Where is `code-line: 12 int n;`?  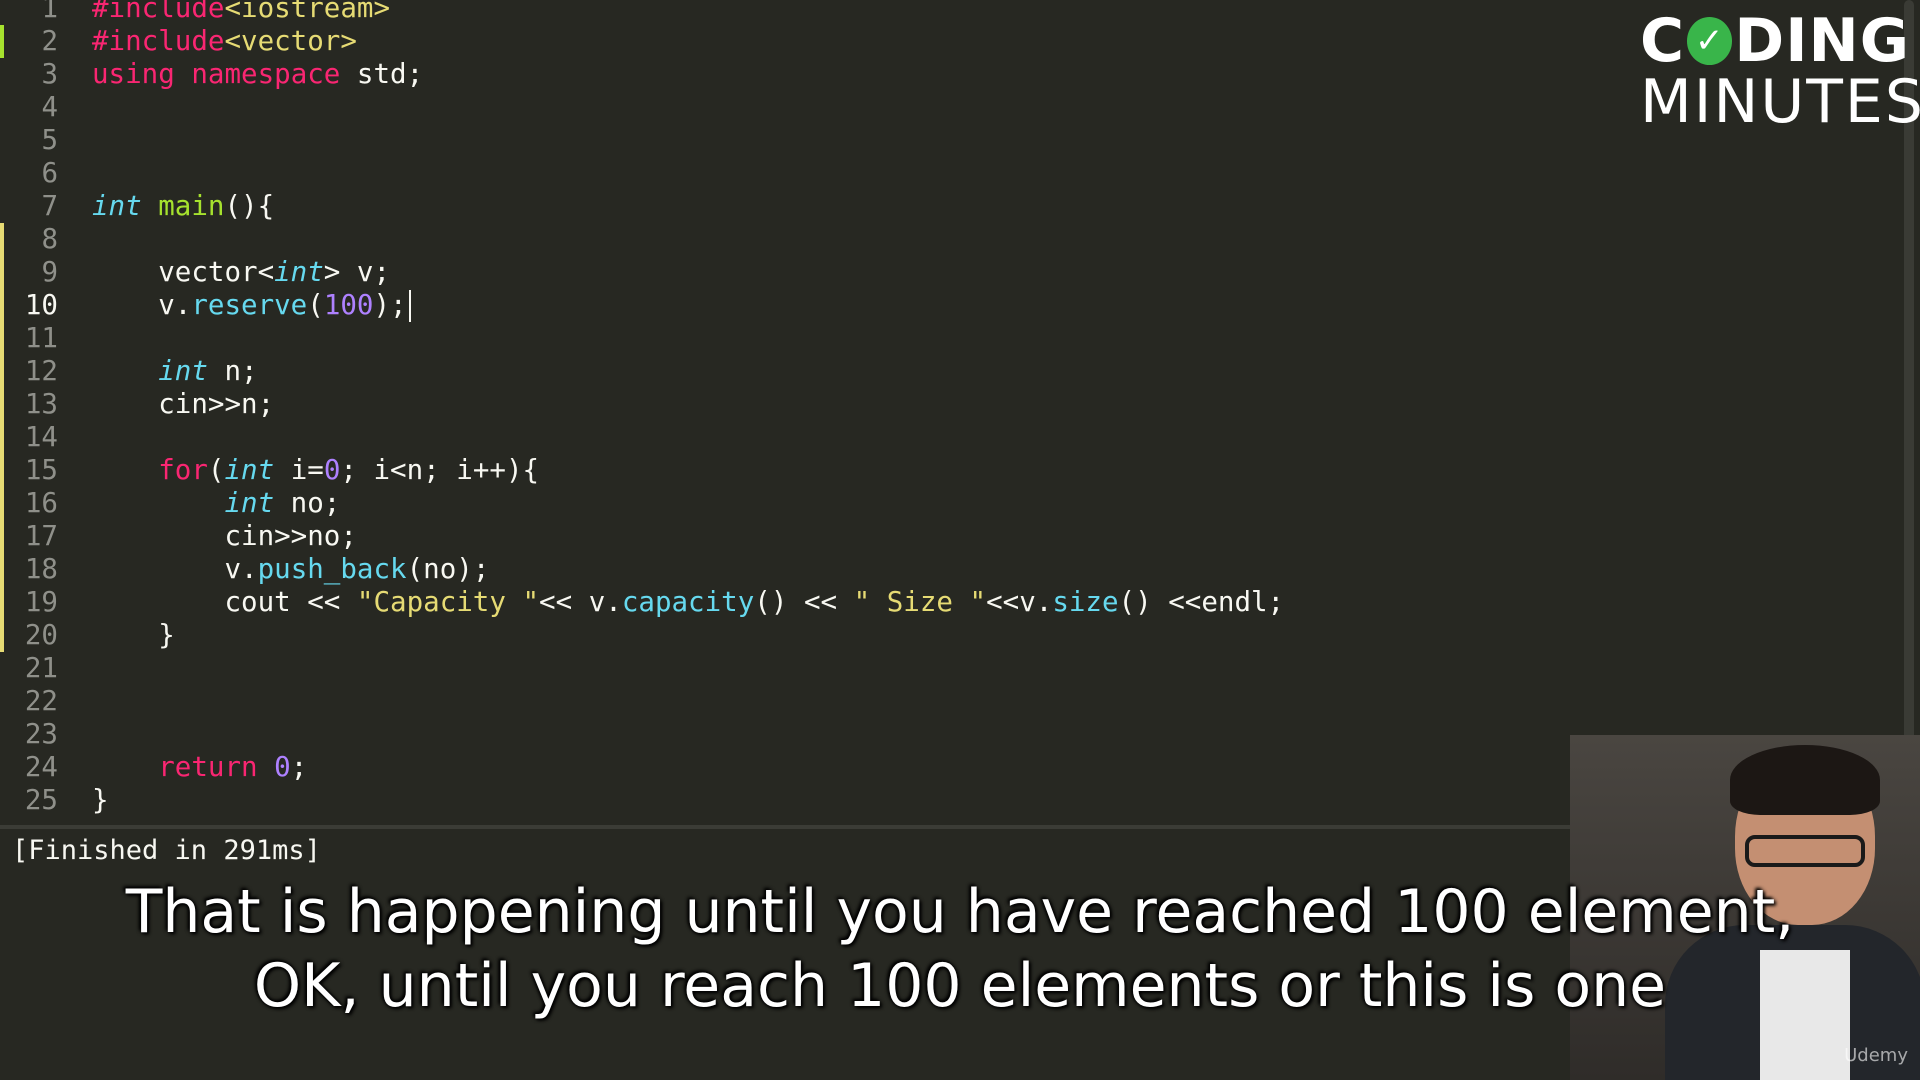 code-line: 12 int n; is located at coordinates (950, 371).